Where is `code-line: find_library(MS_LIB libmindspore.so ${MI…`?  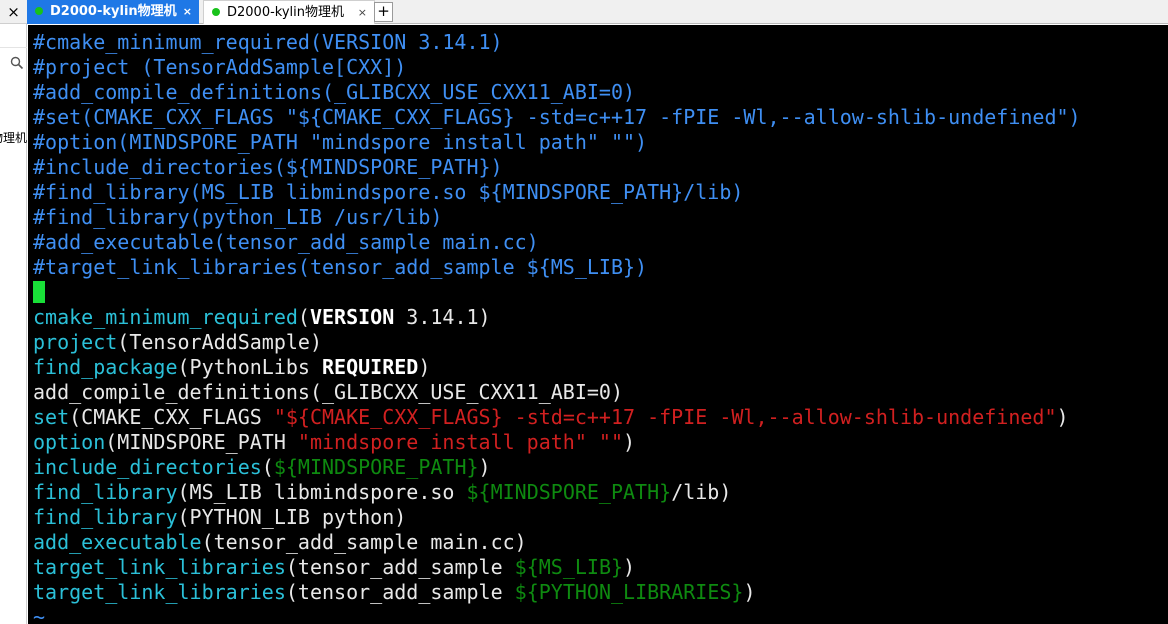 code-line: find_library(MS_LIB libmindspore.so ${MI… is located at coordinates (382, 492).